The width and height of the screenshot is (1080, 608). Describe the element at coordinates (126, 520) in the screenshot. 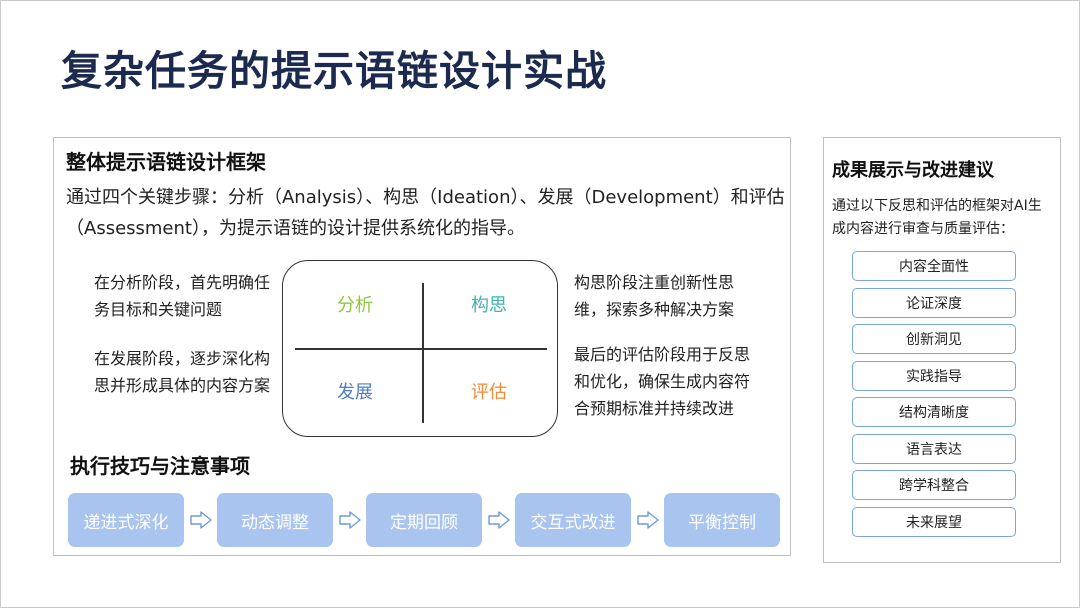

I see `step-progressive-deepening: 递进式深化` at that location.